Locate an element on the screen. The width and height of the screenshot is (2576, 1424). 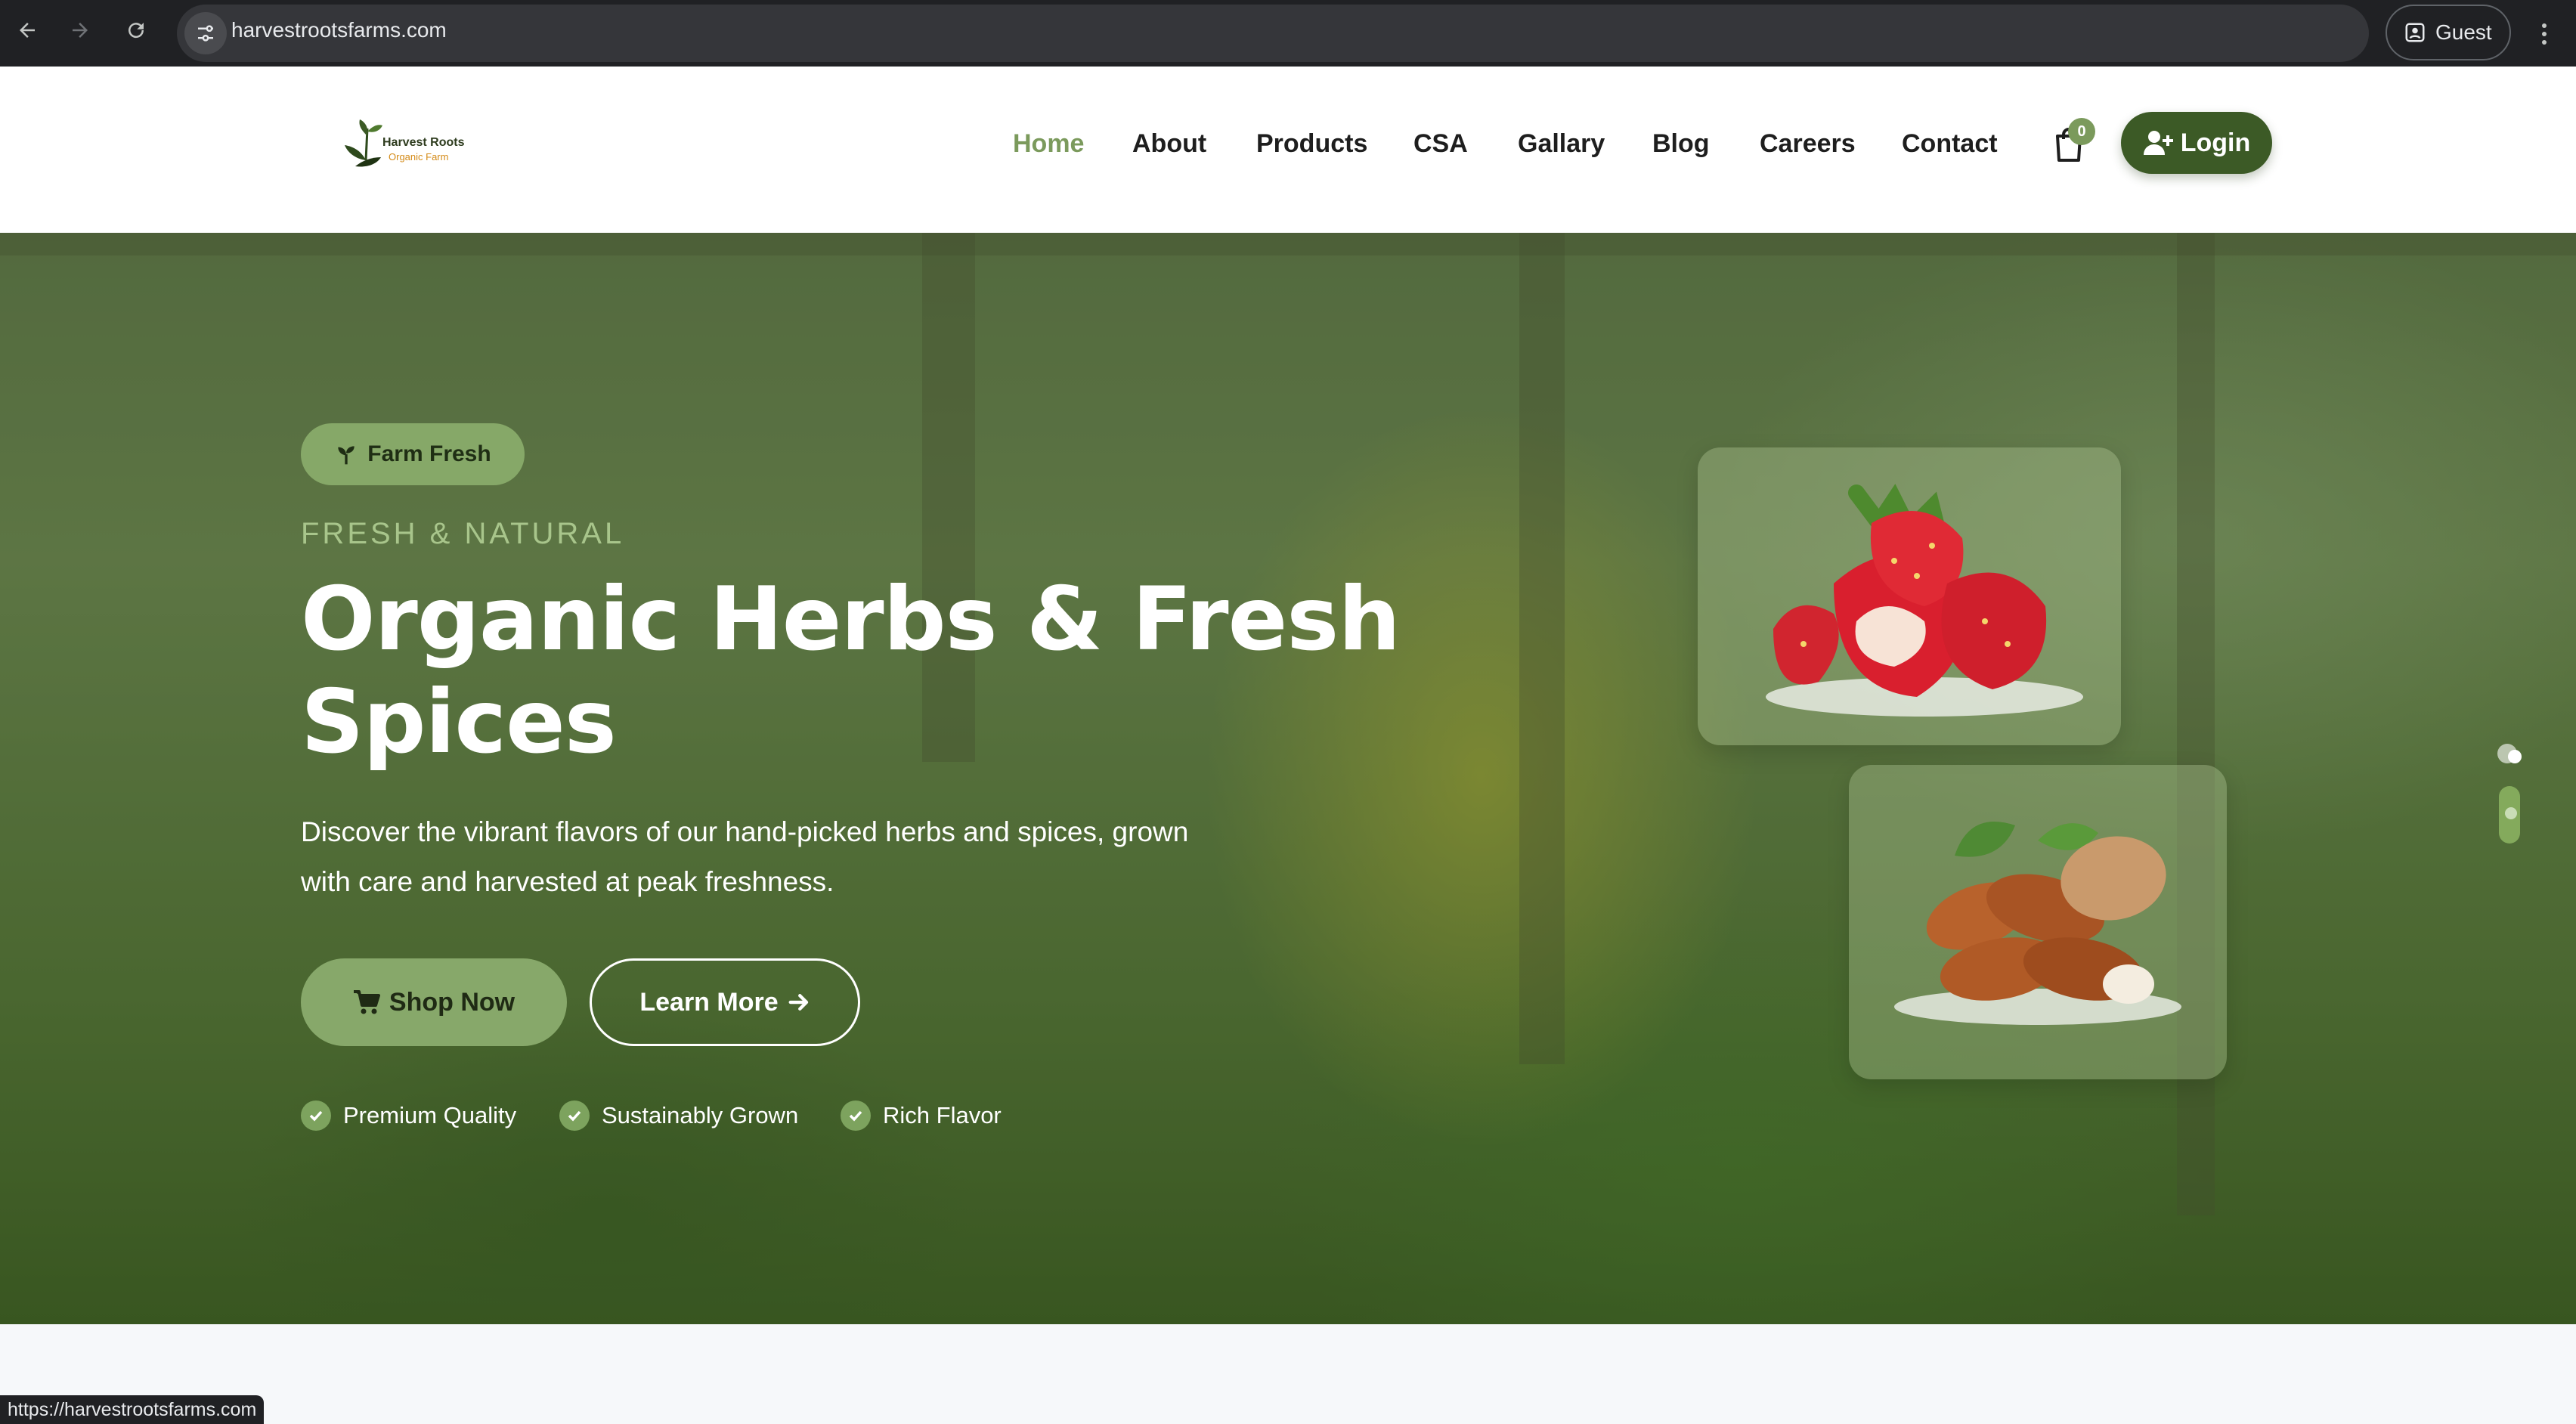
menu-icon is located at coordinates (2544, 34).